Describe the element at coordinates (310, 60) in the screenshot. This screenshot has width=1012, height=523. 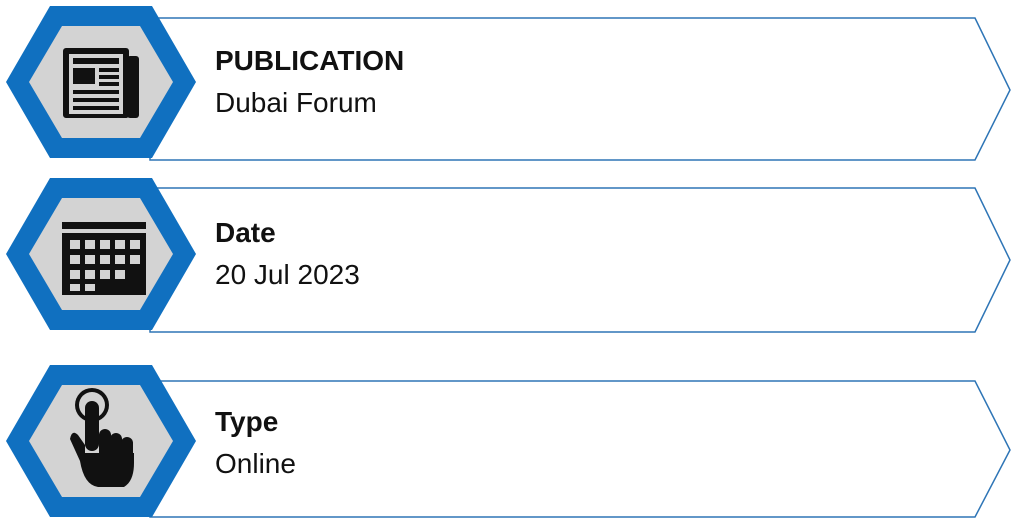
I see `publication-label: PUBLICATION` at that location.